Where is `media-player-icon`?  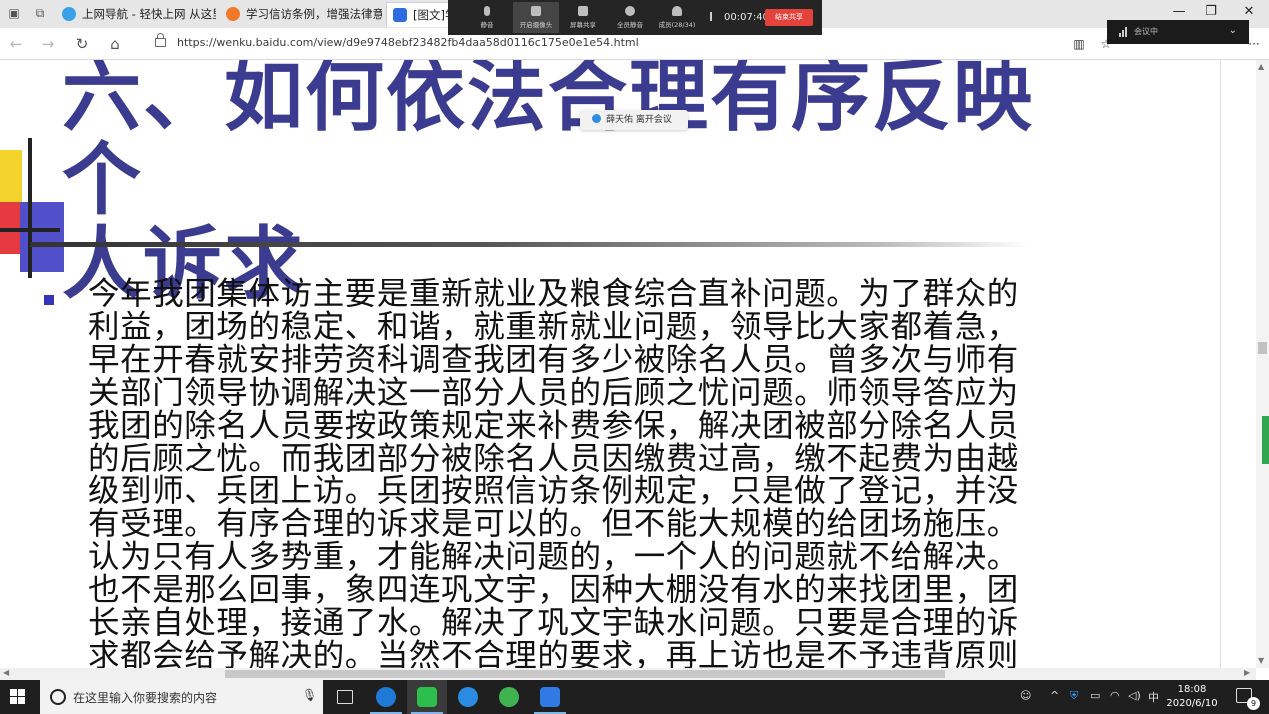 media-player-icon is located at coordinates (509, 697).